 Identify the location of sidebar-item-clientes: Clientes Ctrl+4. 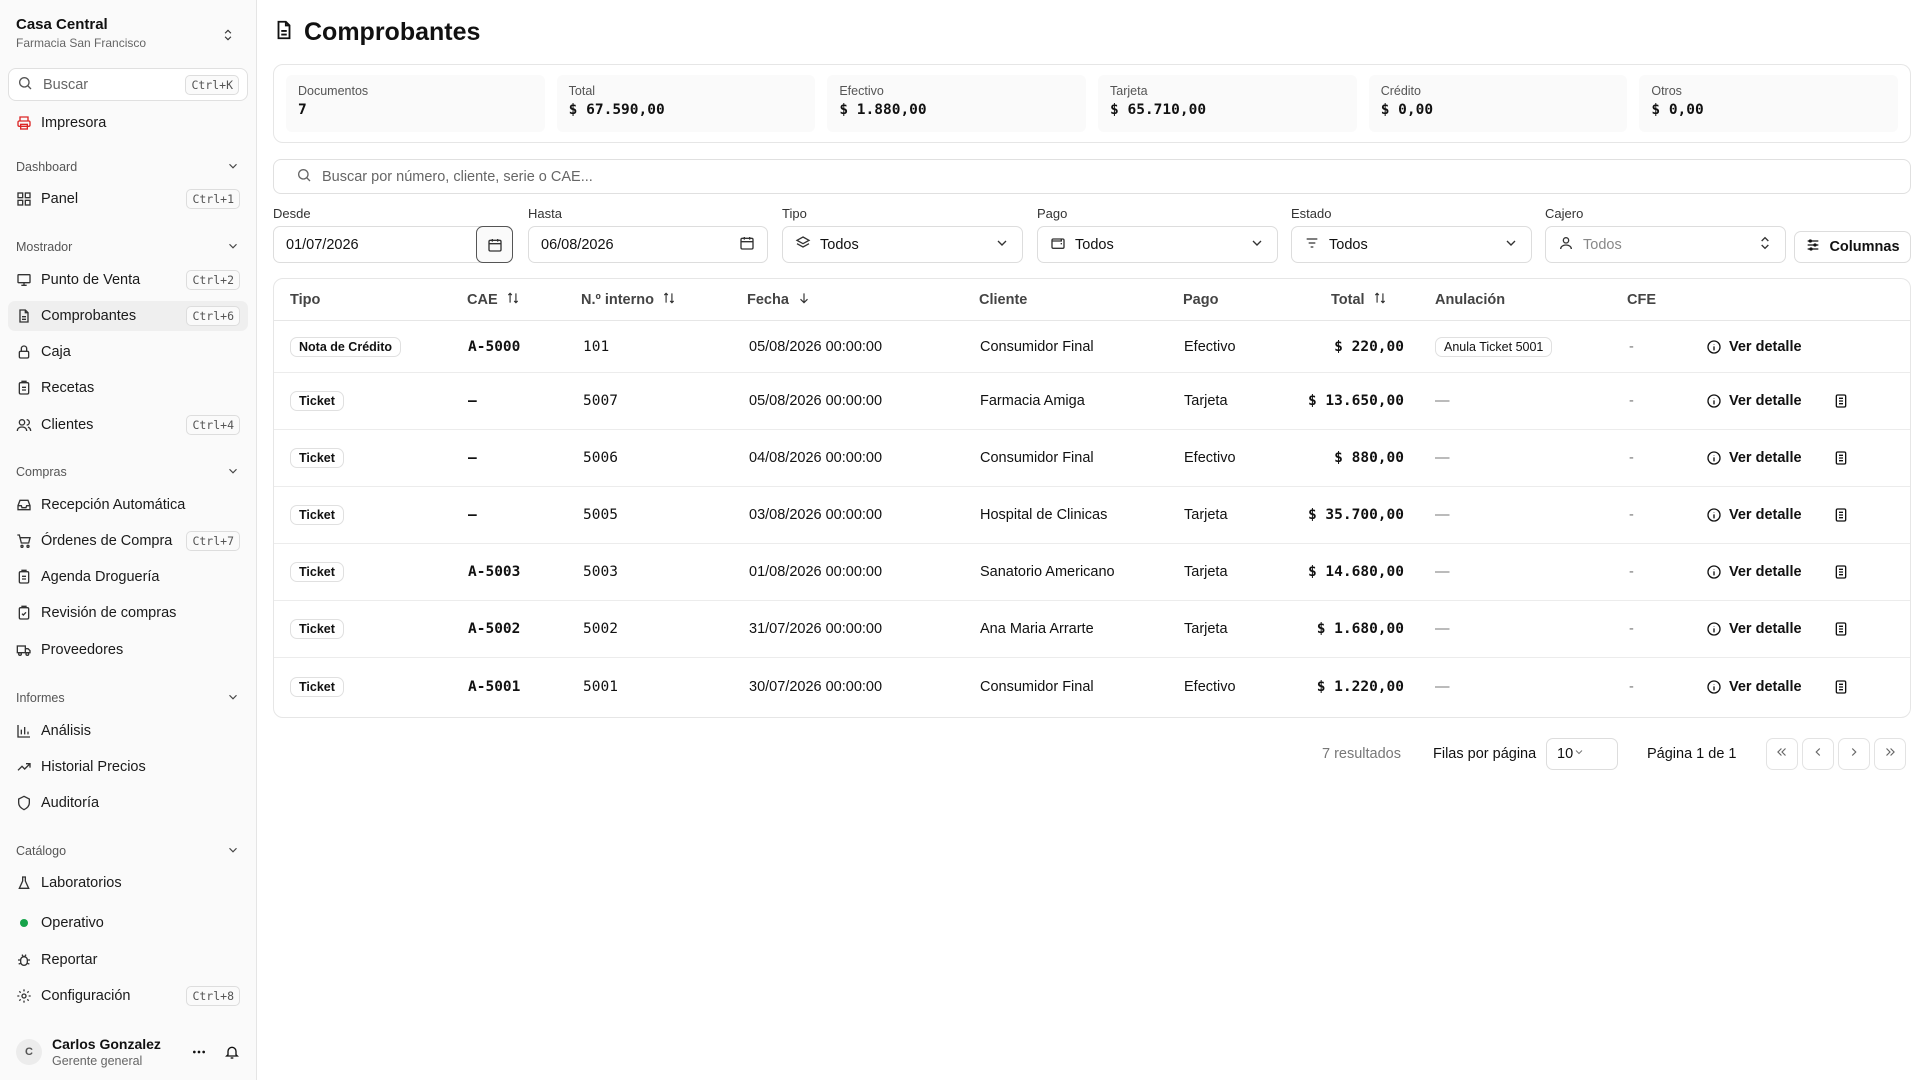
(128, 425).